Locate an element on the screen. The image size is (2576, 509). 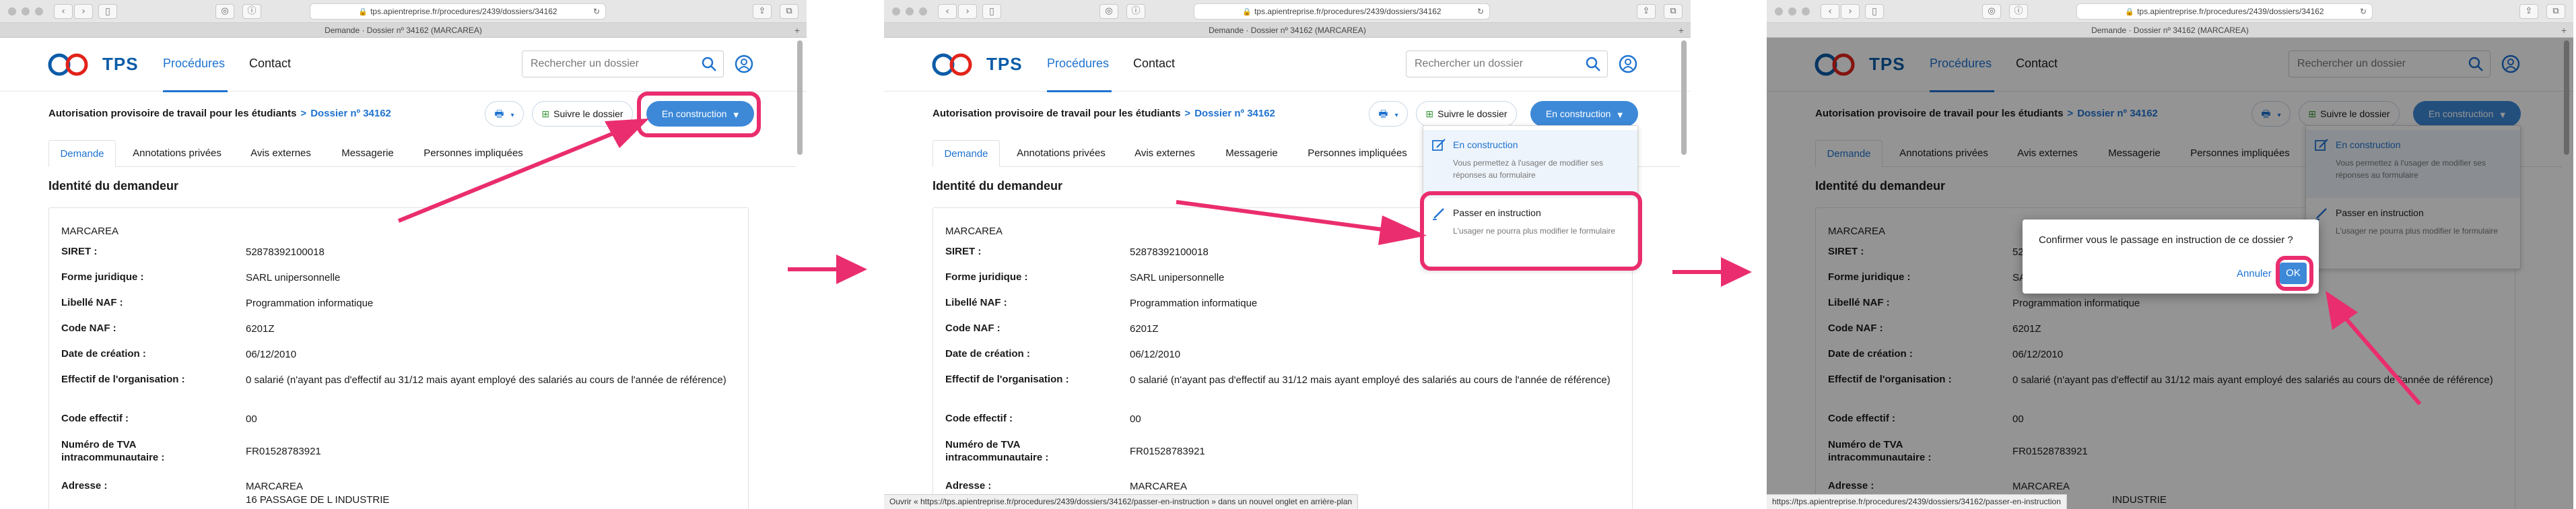
field-value: 6201Z is located at coordinates (1144, 329).